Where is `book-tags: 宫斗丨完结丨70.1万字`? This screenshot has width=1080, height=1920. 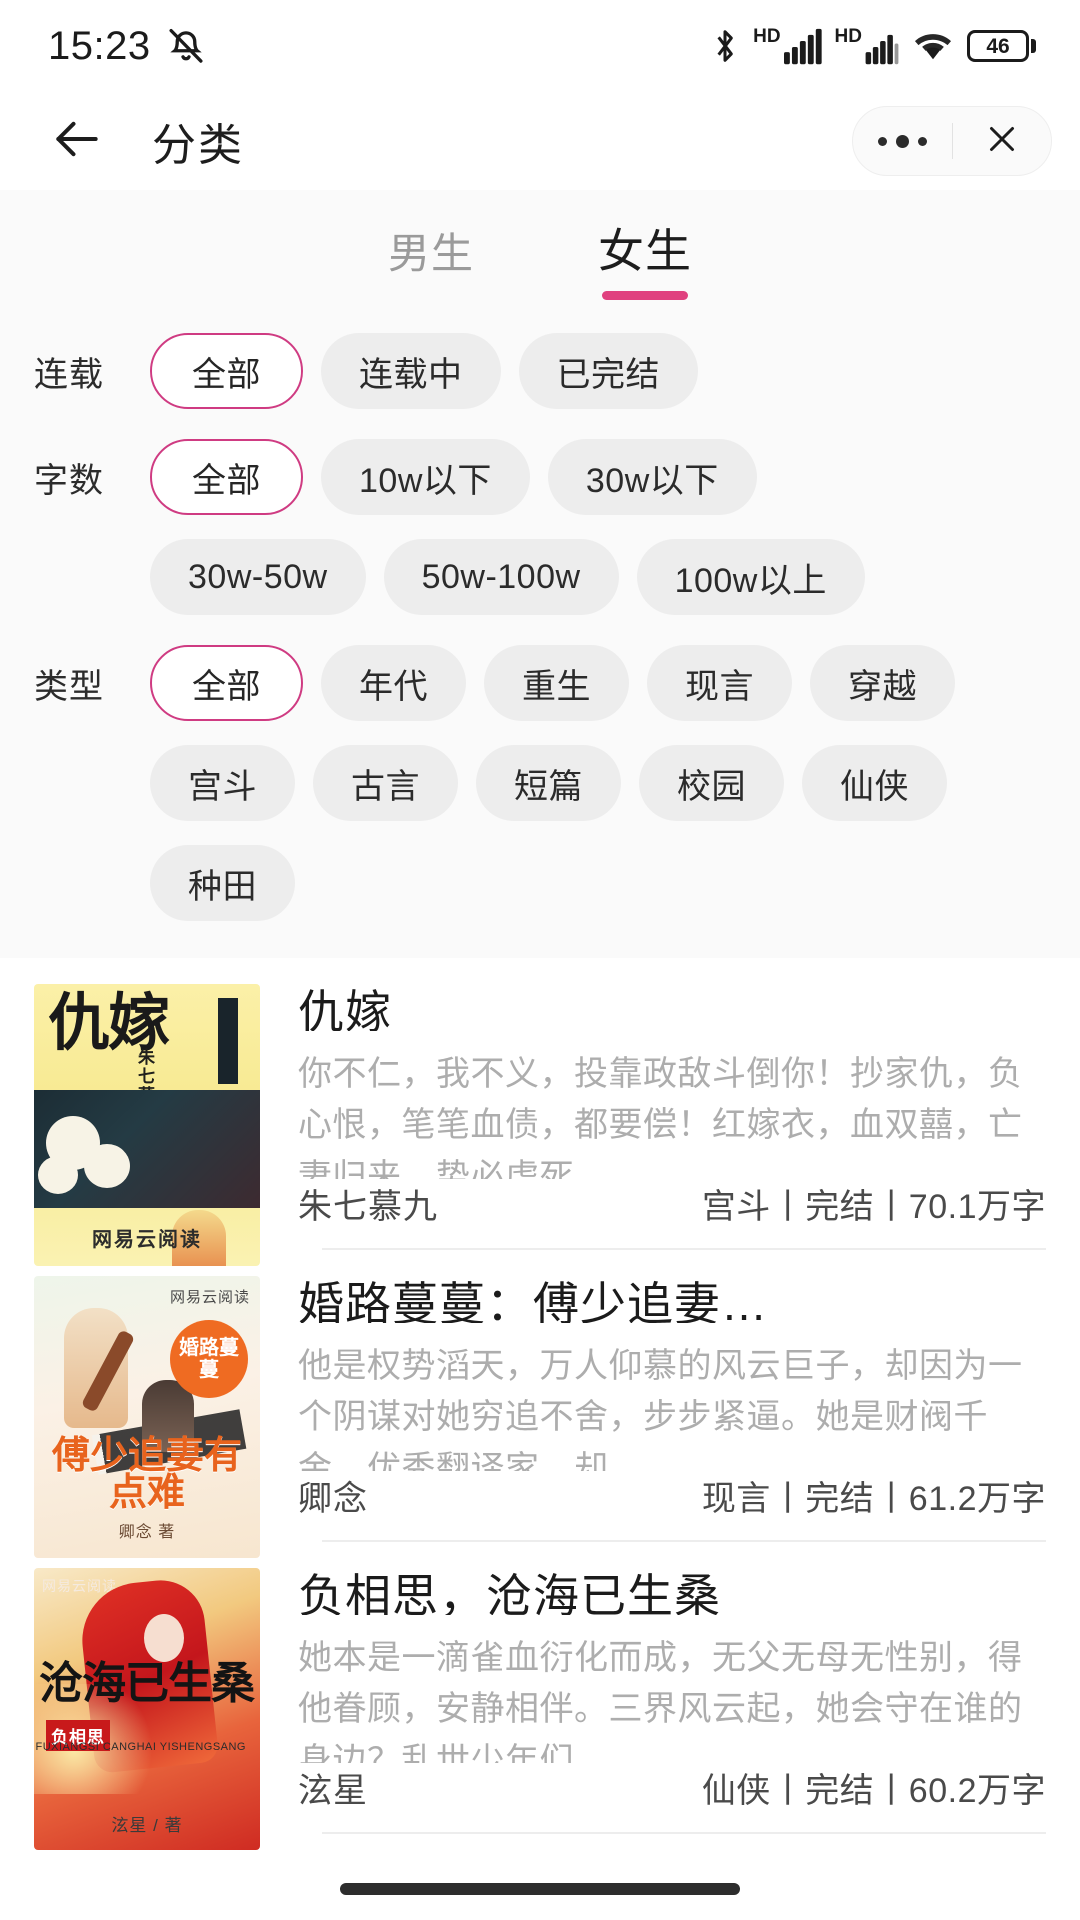
book-tags: 宫斗丨完结丨70.1万字 is located at coordinates (873, 1207).